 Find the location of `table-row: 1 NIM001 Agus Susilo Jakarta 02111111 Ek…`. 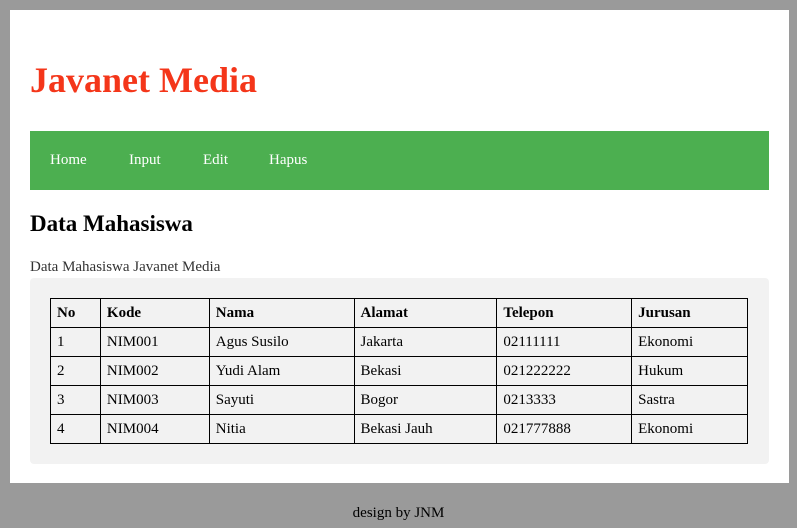

table-row: 1 NIM001 Agus Susilo Jakarta 02111111 Ek… is located at coordinates (399, 342).